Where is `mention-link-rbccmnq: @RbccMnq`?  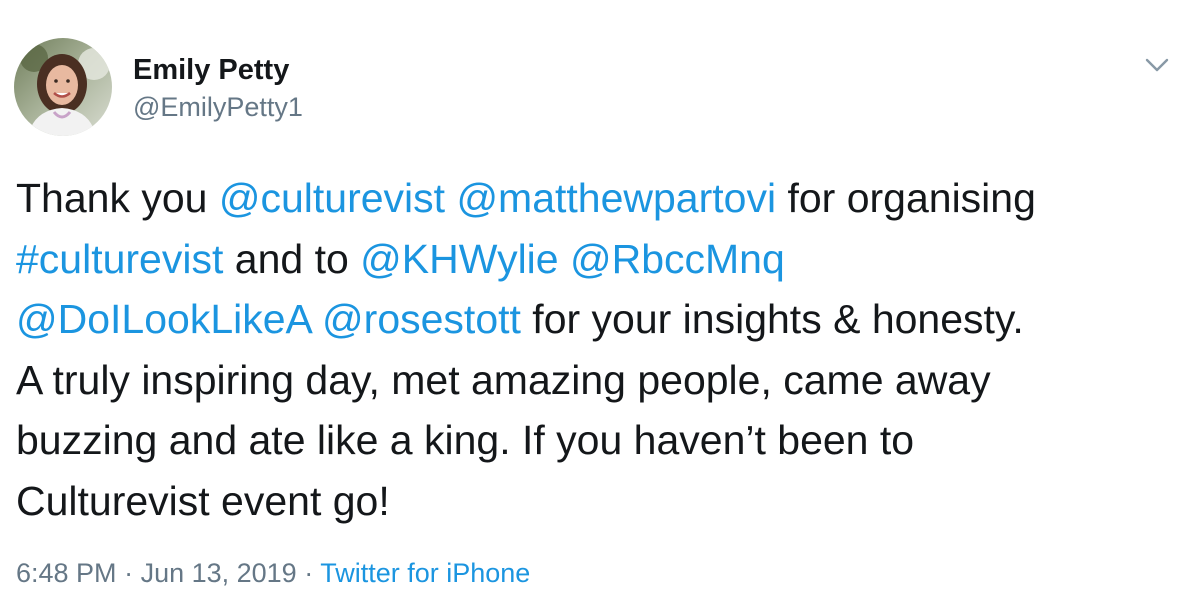
mention-link-rbccmnq: @RbccMnq is located at coordinates (677, 259).